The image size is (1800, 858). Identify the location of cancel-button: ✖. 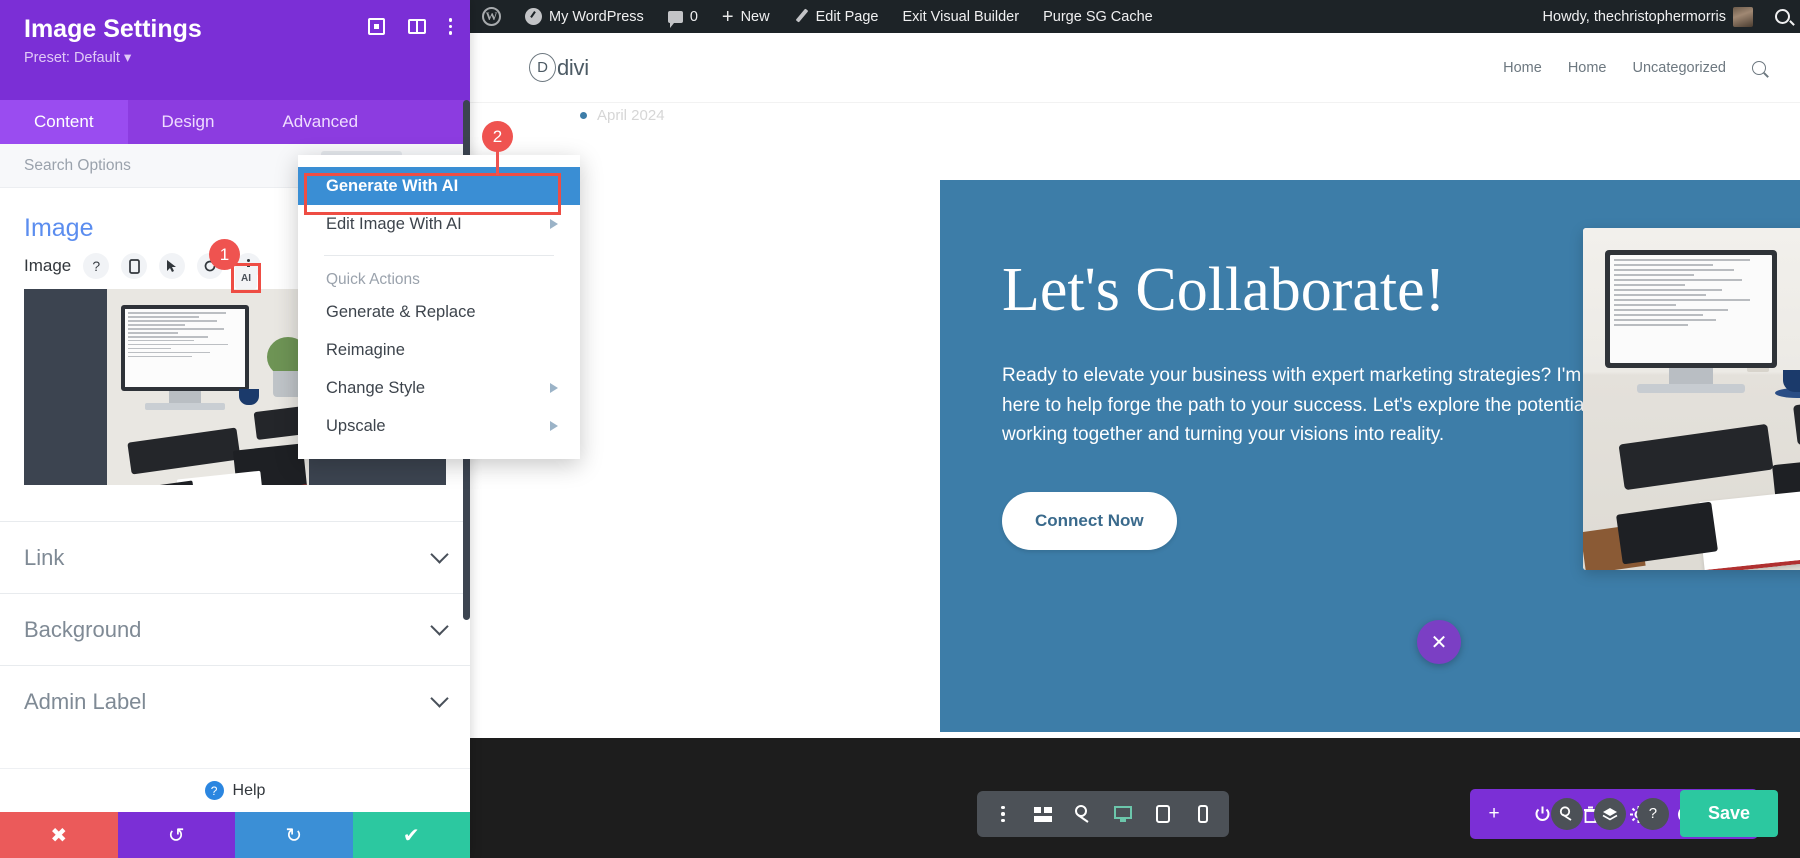
(59, 835).